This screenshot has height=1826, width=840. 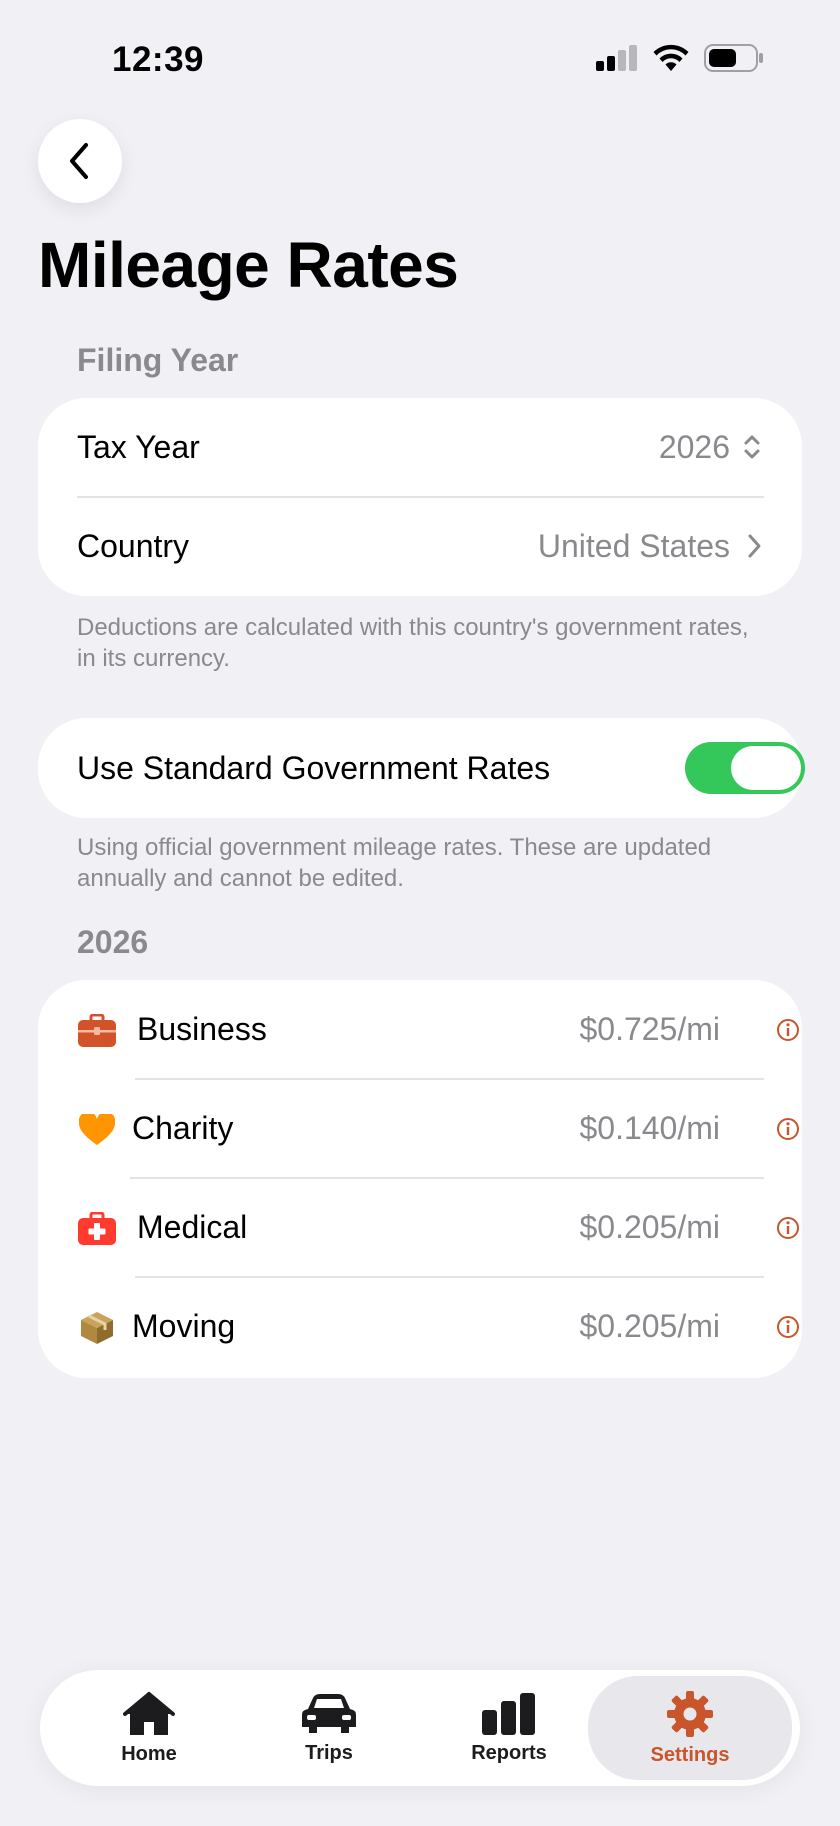 What do you see at coordinates (133, 546) in the screenshot?
I see `country-label: Country` at bounding box center [133, 546].